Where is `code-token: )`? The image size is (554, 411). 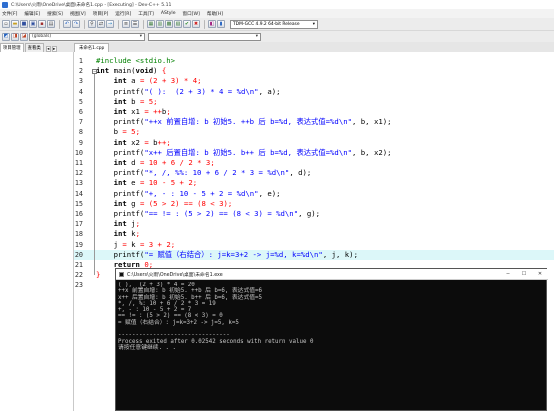
code-token: ) is located at coordinates (157, 71).